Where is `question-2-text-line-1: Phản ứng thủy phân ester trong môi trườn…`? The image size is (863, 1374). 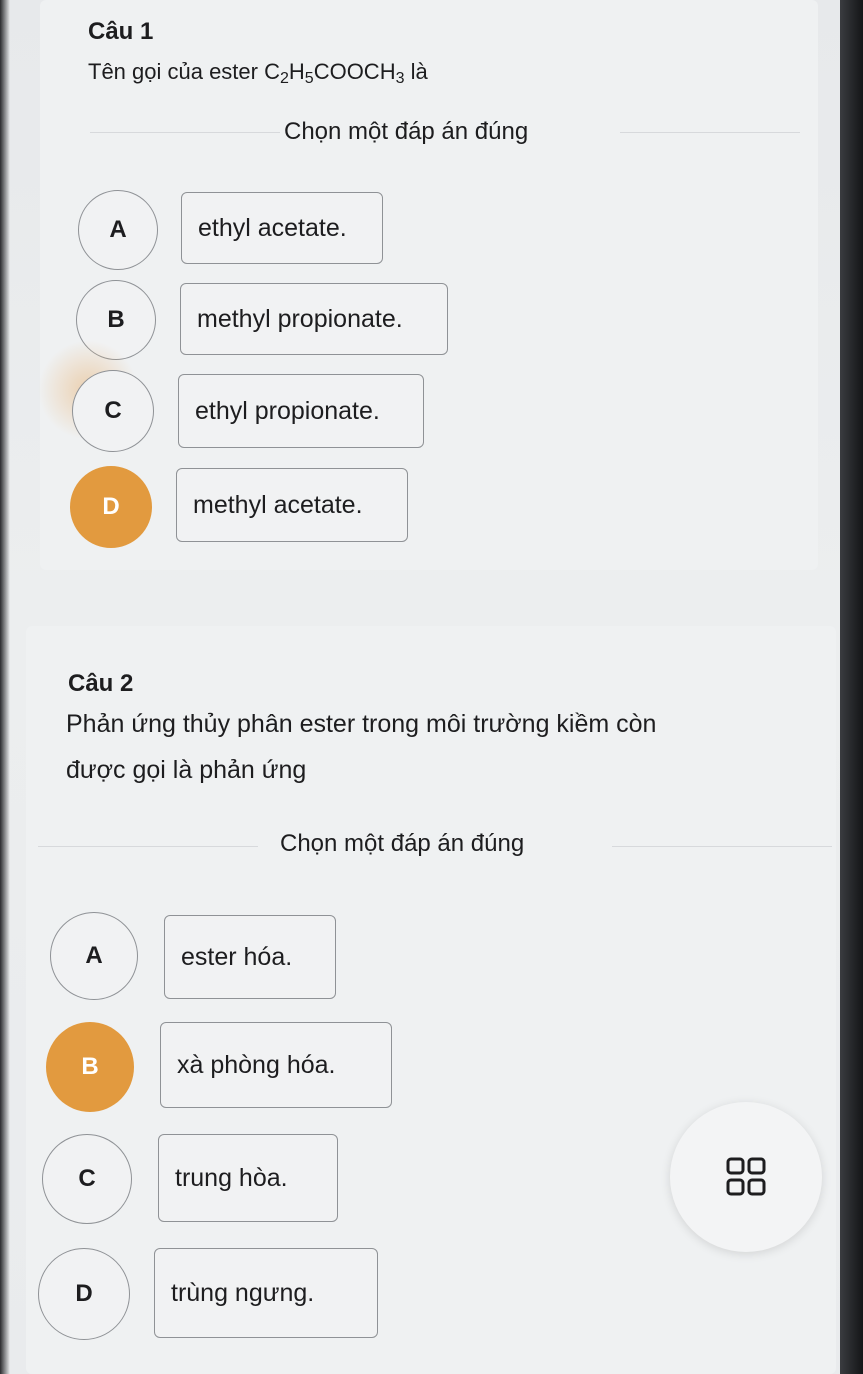
question-2-text-line-1: Phản ứng thủy phân ester trong môi trườn… is located at coordinates (361, 724).